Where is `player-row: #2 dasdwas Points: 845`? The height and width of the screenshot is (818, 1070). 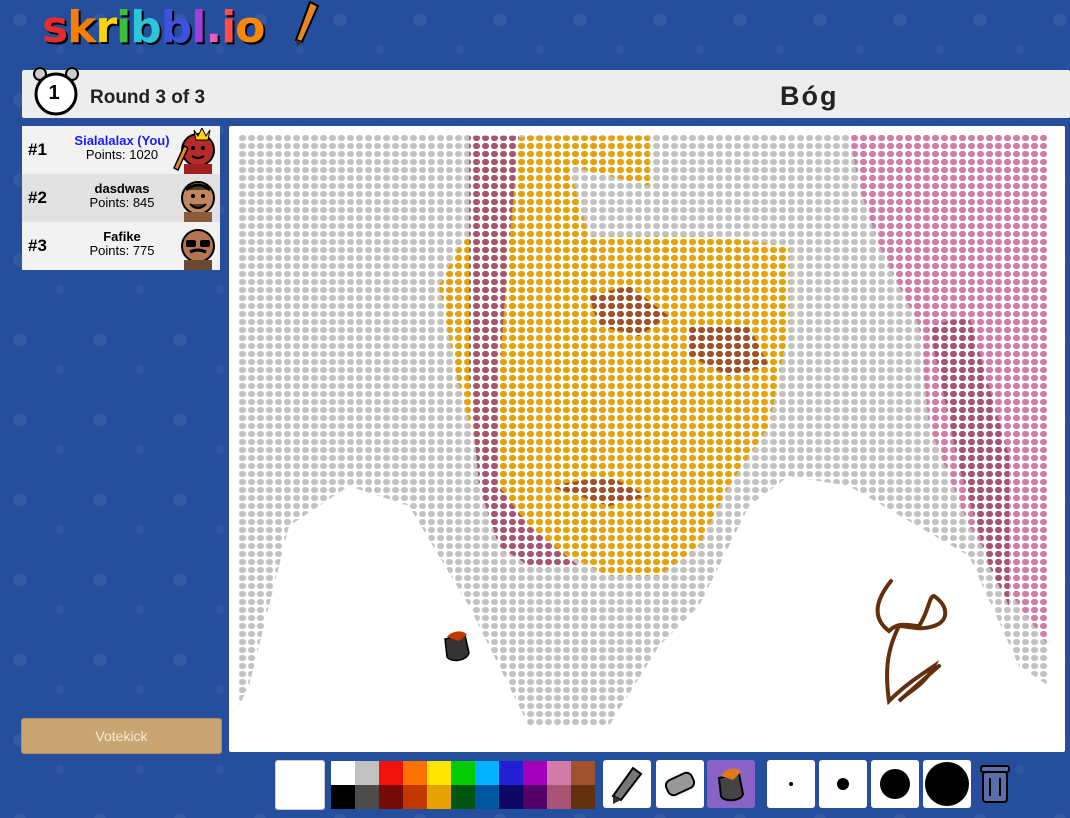 player-row: #2 dasdwas Points: 845 is located at coordinates (121, 198).